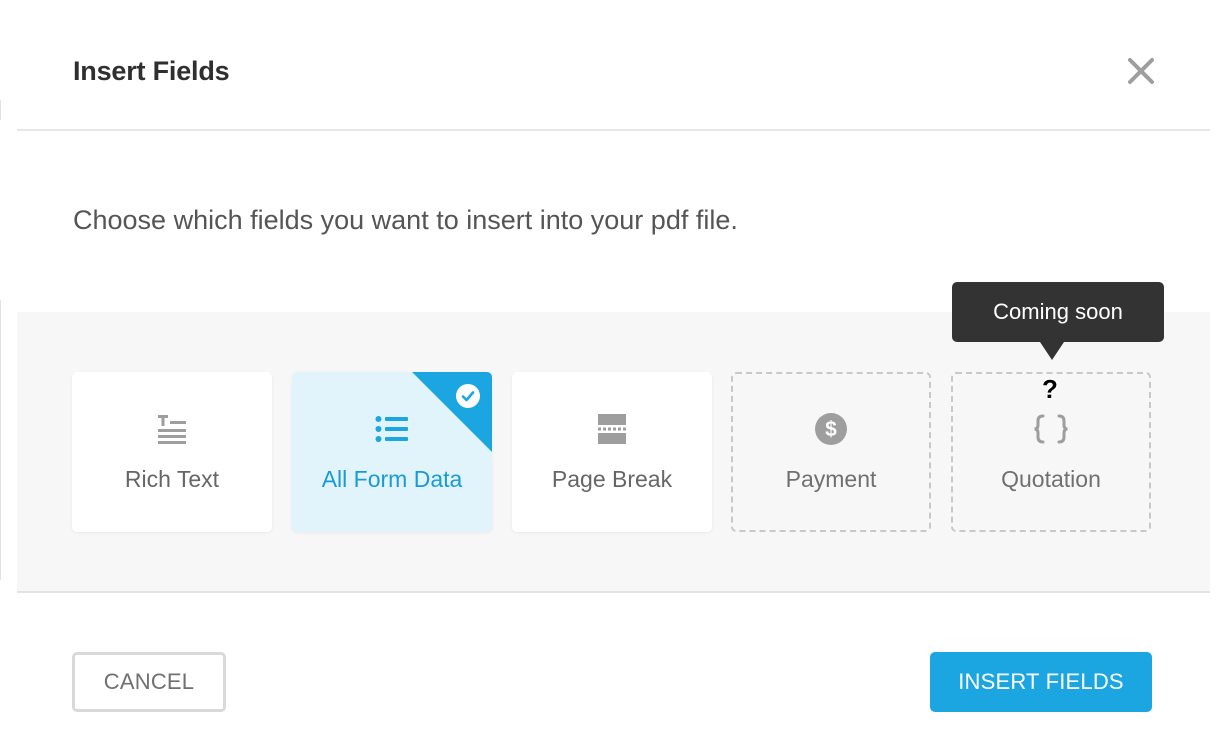  I want to click on selected-corner, so click(452, 412).